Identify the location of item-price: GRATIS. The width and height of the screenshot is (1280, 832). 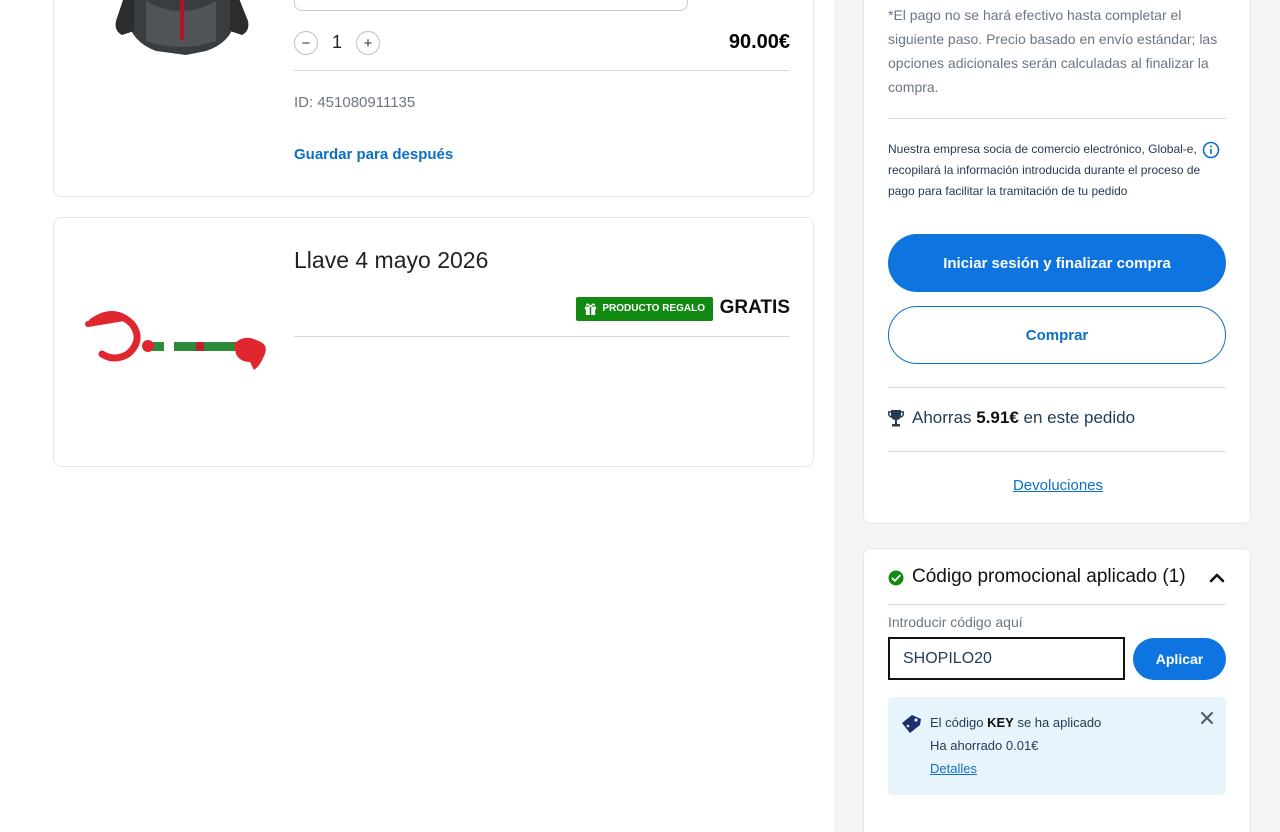
(754, 307).